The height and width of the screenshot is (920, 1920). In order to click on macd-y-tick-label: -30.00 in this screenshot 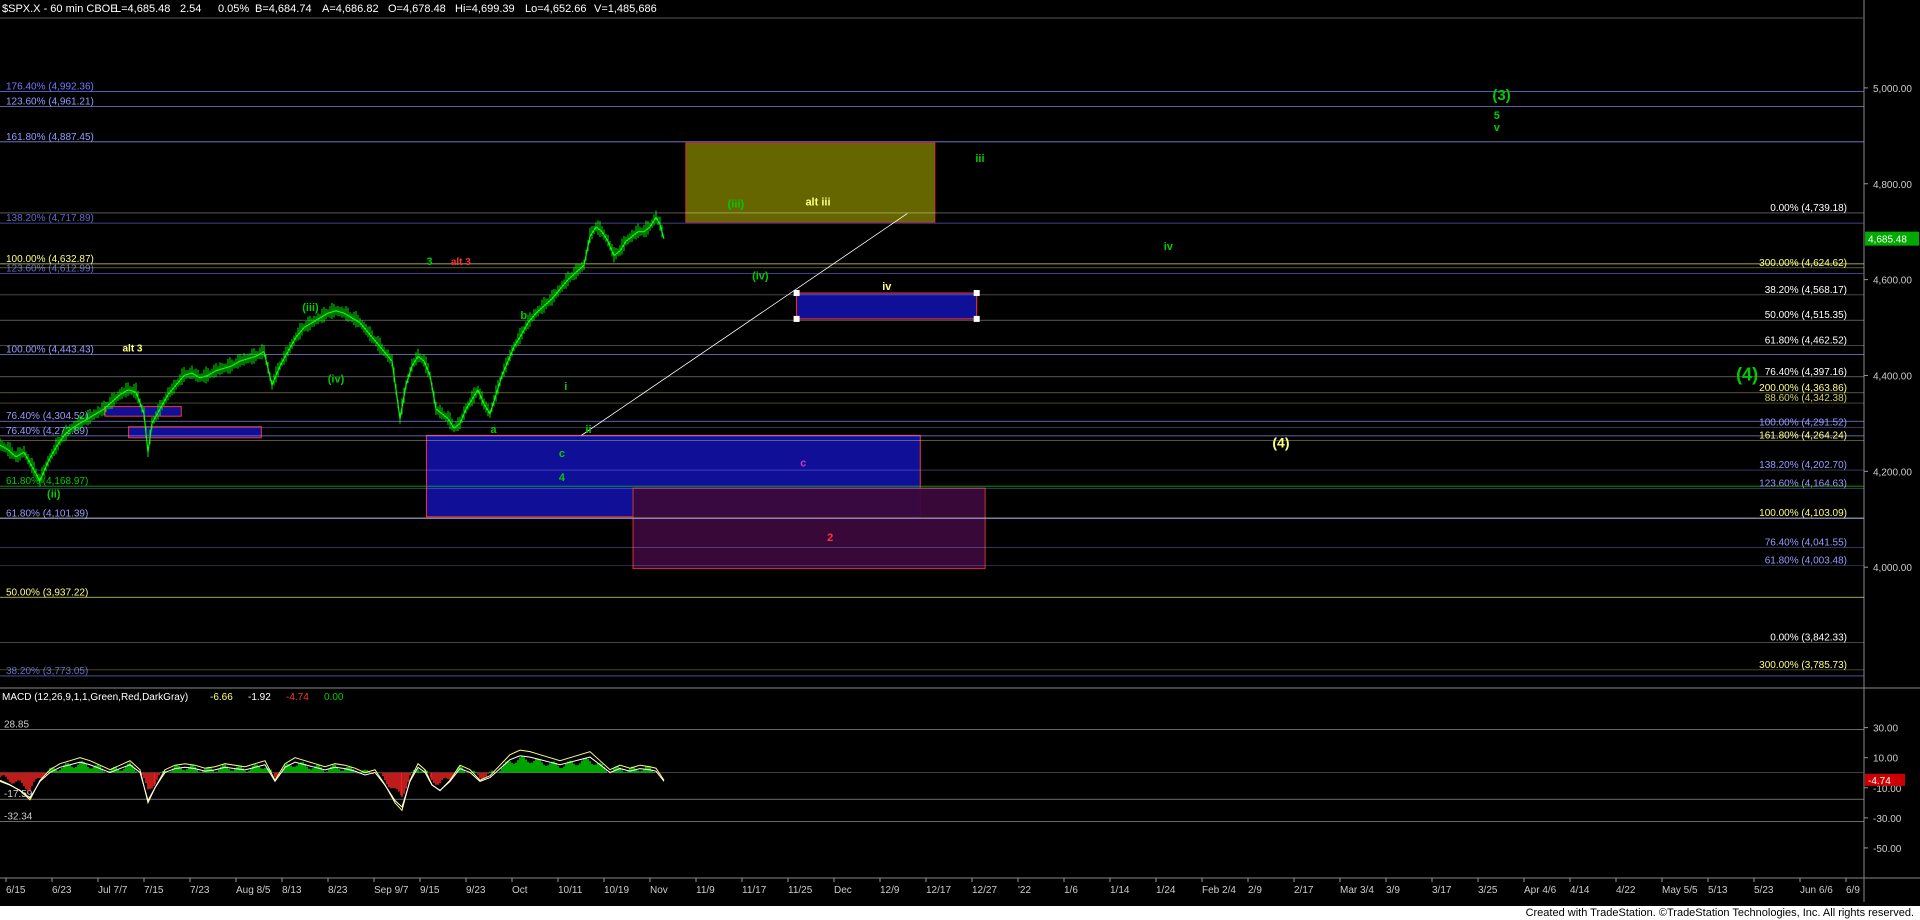, I will do `click(1887, 819)`.